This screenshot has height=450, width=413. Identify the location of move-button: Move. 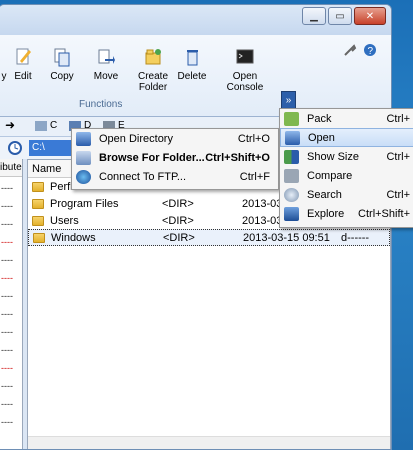
(106, 64).